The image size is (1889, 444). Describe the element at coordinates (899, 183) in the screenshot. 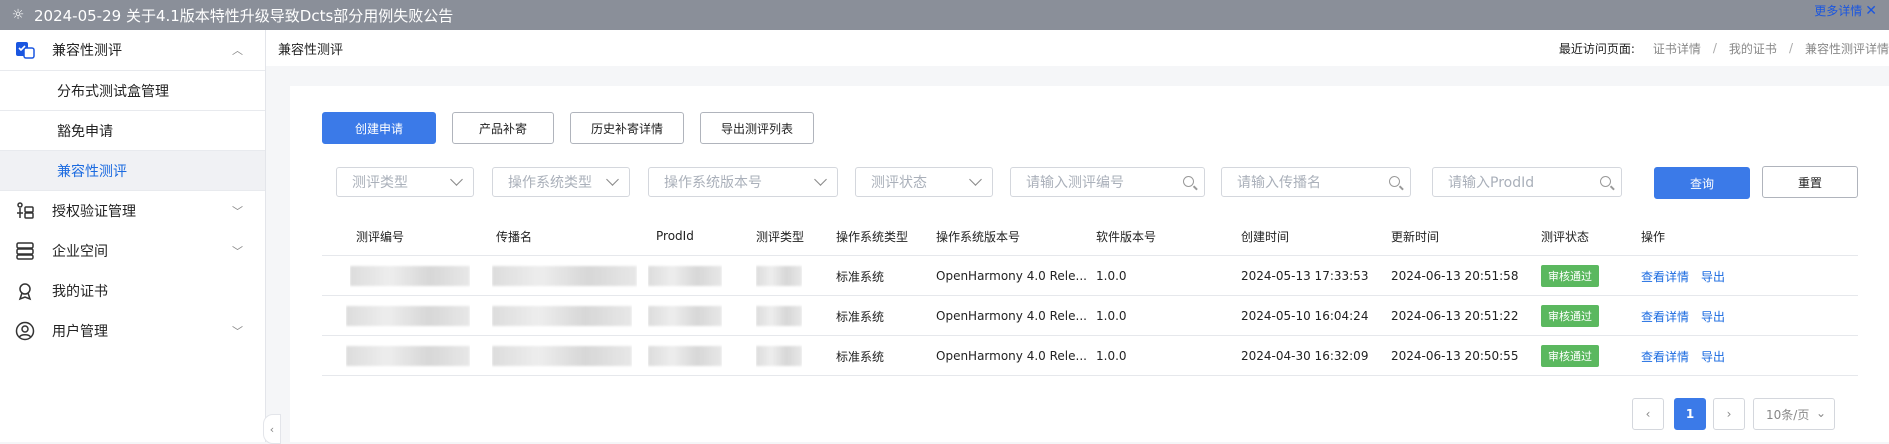

I see `select-placeholder: 测评状态` at that location.